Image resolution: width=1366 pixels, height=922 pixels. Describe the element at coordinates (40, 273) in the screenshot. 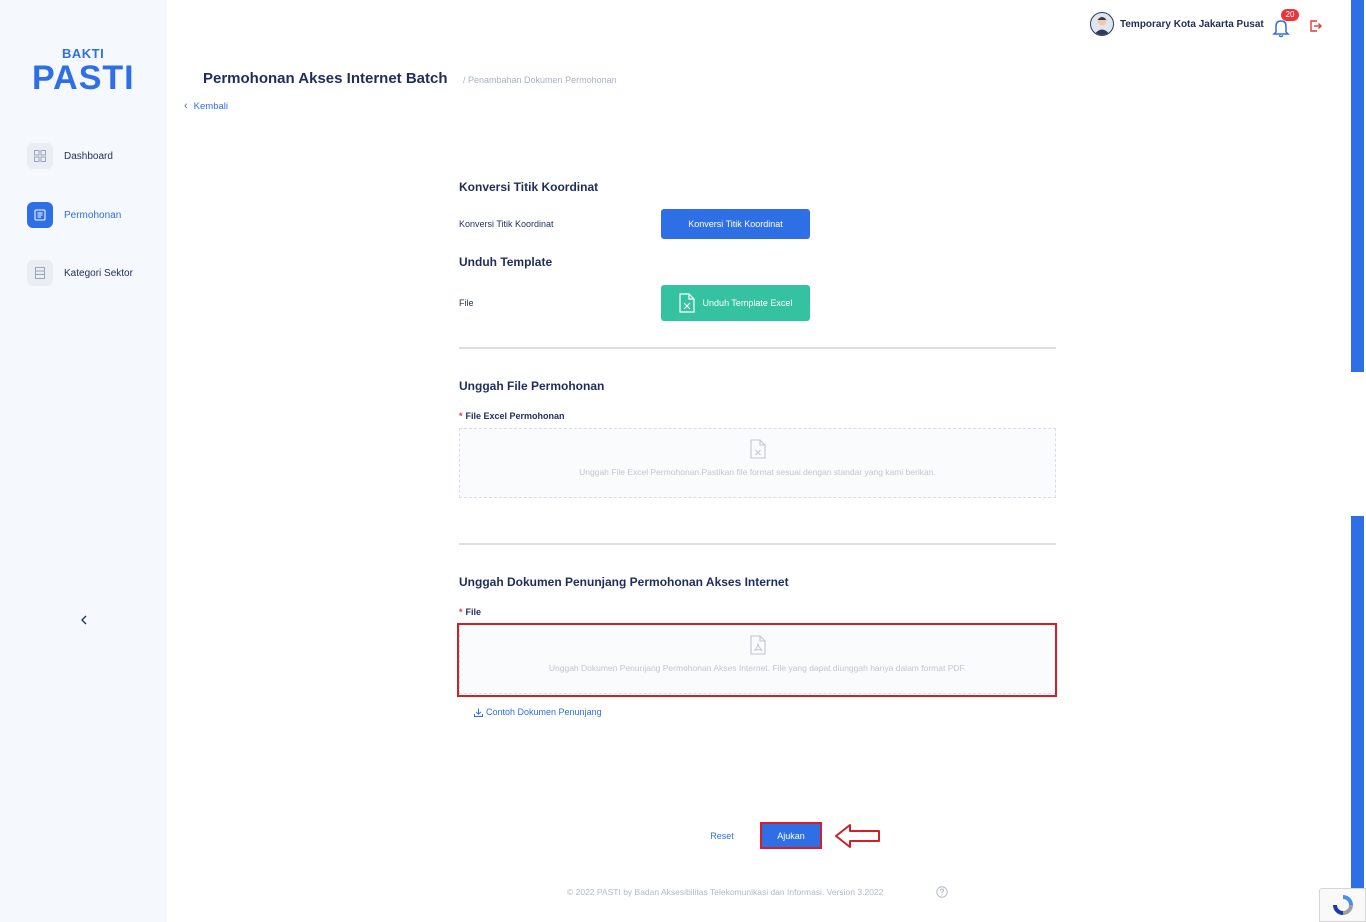

I see `list-icon` at that location.